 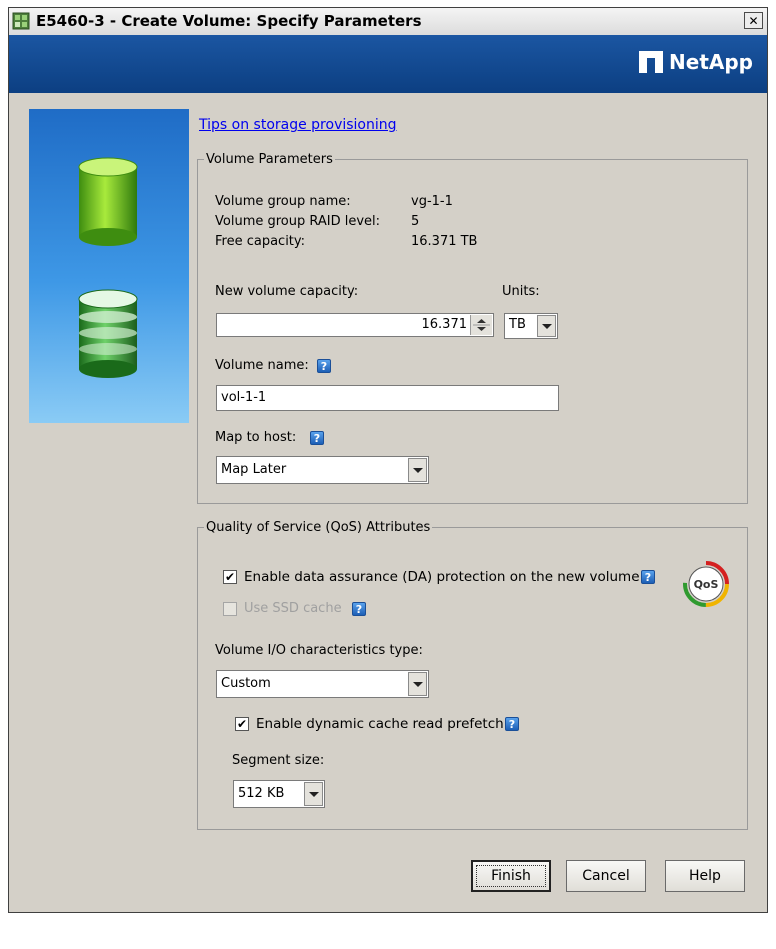 What do you see at coordinates (651, 62) in the screenshot?
I see `netapp-n-icon` at bounding box center [651, 62].